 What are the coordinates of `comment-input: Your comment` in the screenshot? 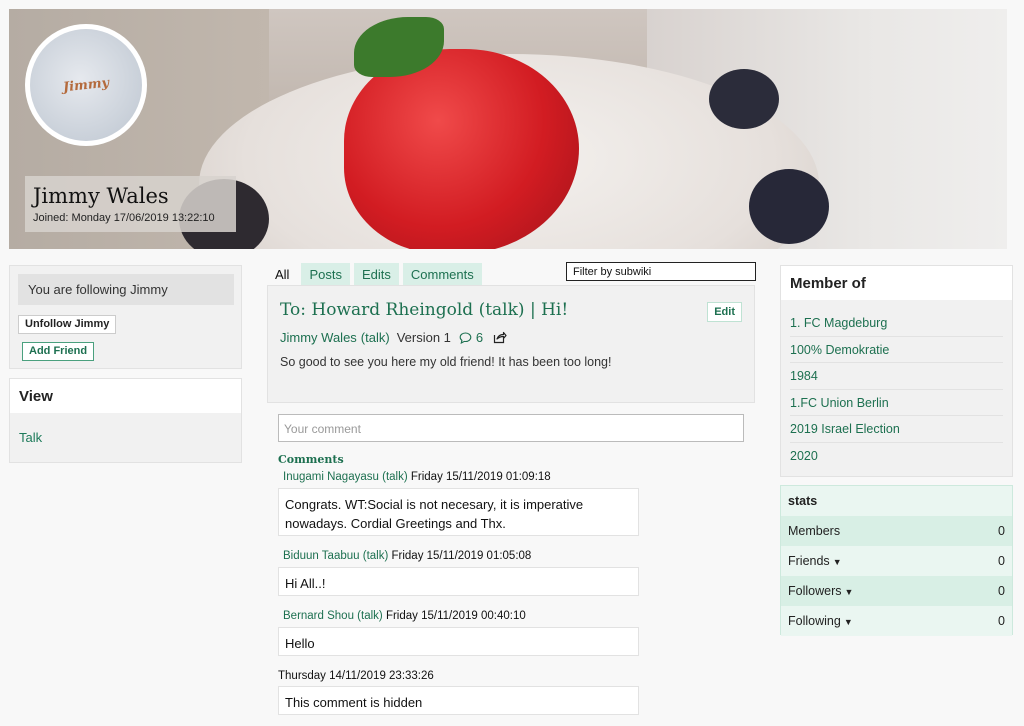 It's located at (511, 428).